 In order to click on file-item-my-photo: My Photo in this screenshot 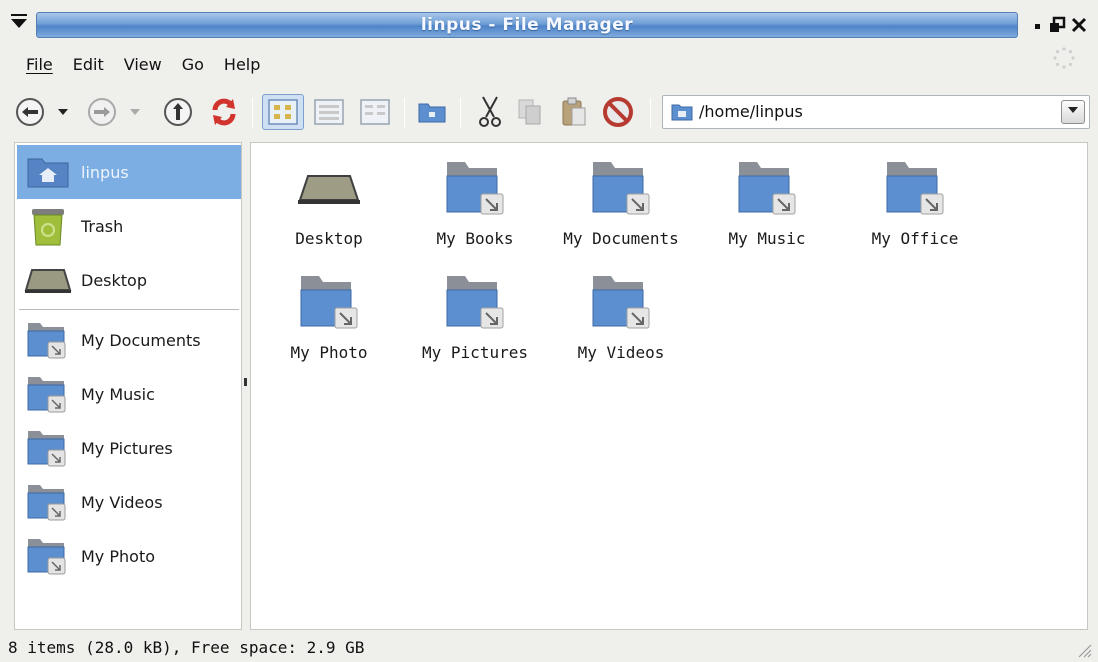, I will do `click(329, 321)`.